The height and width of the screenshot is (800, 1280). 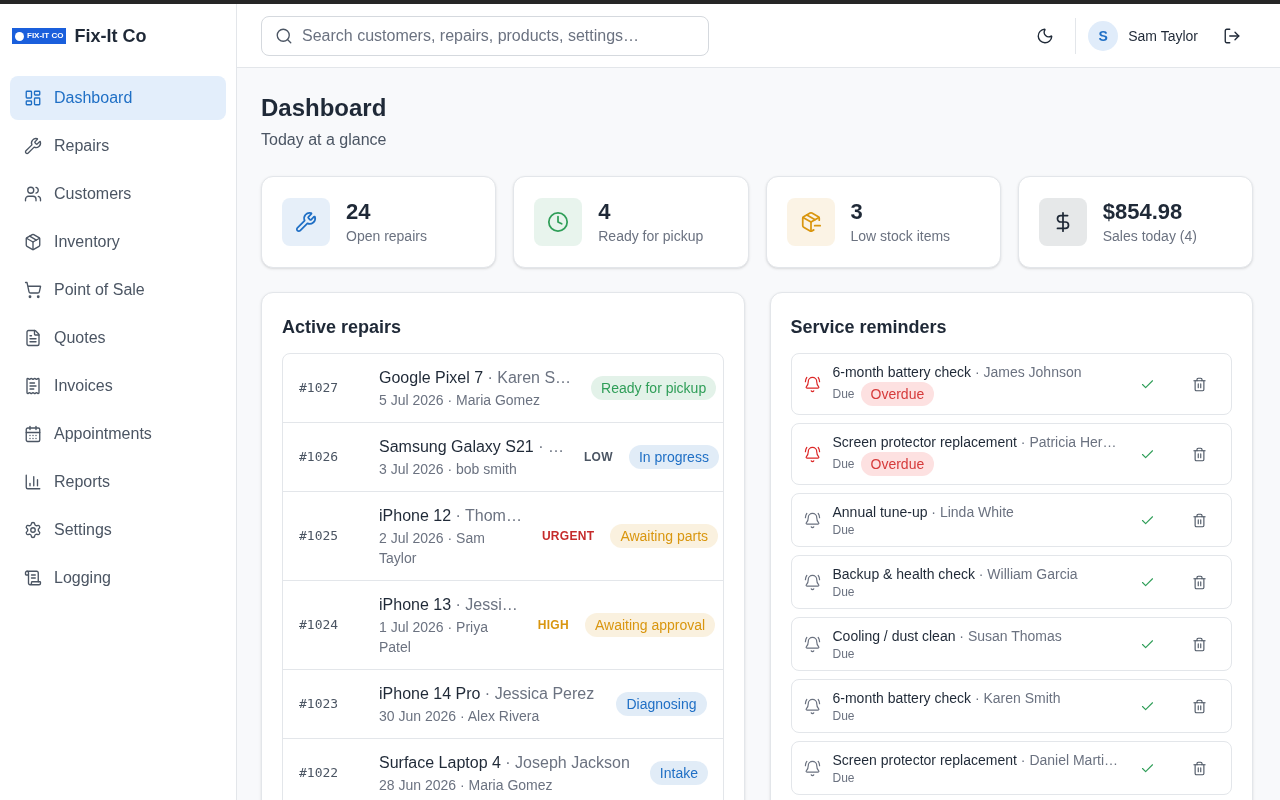 What do you see at coordinates (1232, 35) in the screenshot?
I see `logout-icon` at bounding box center [1232, 35].